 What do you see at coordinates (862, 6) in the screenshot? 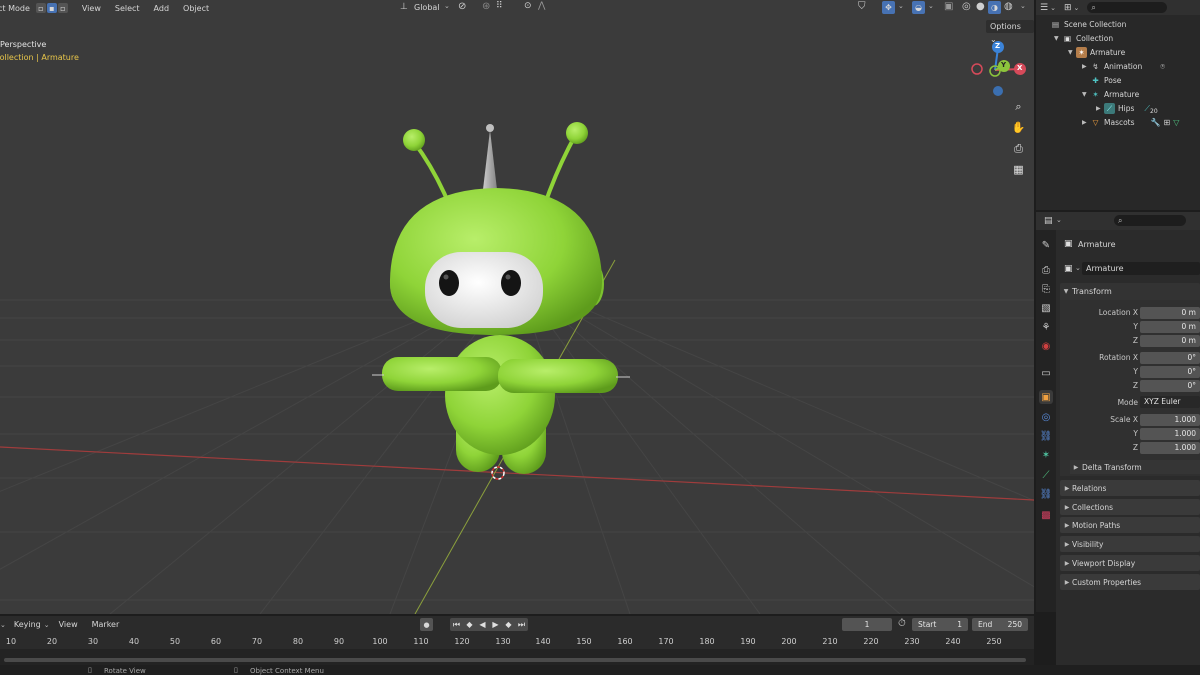
I see `visibility-icon: ⛉` at bounding box center [862, 6].